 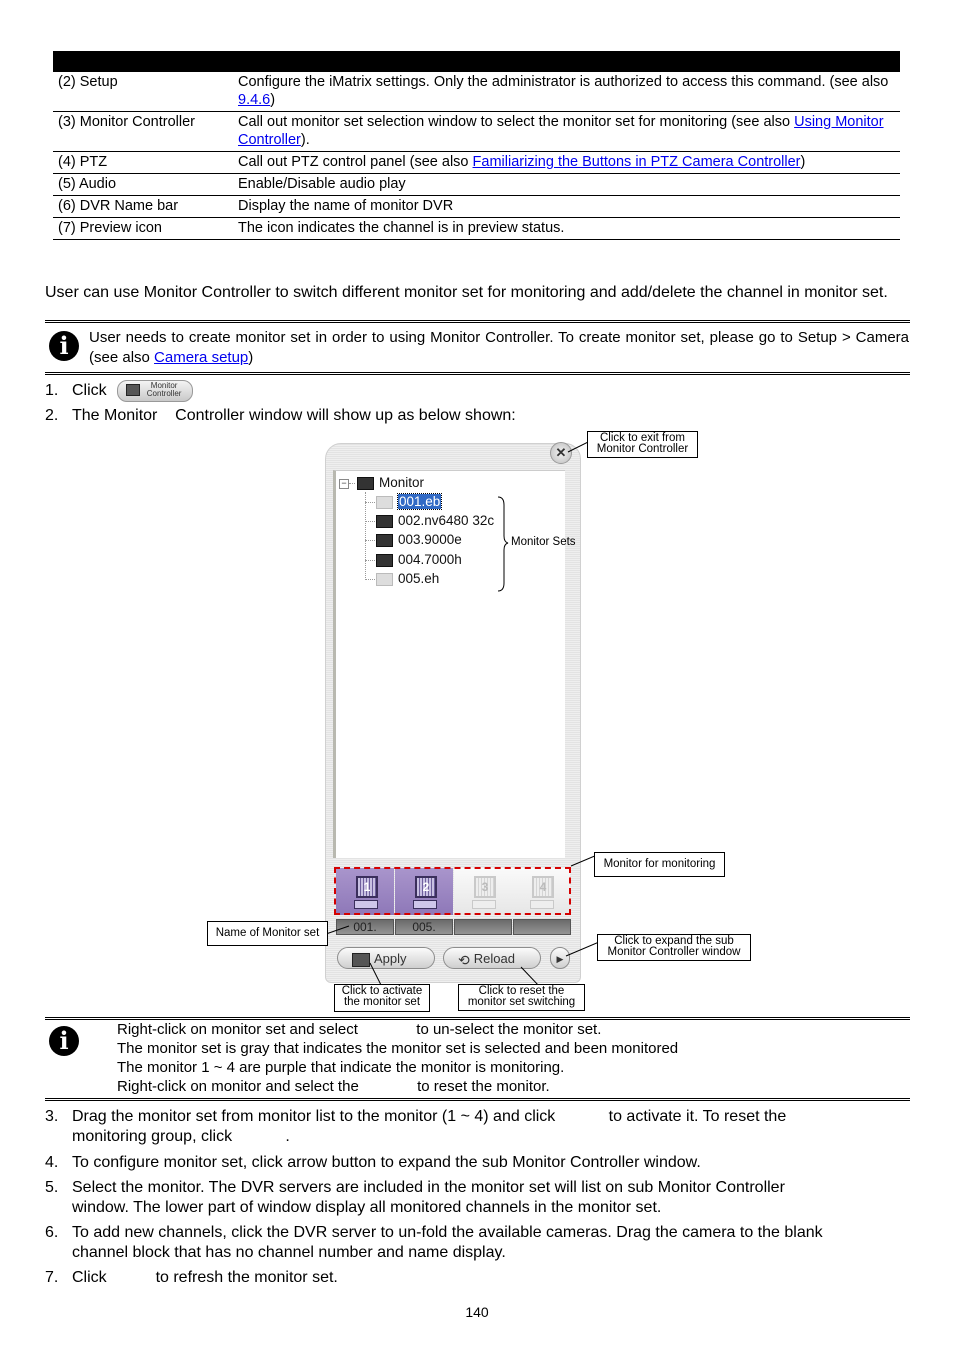 What do you see at coordinates (267, 933) in the screenshot?
I see `callout-name-of-set: Name of Monitor set` at bounding box center [267, 933].